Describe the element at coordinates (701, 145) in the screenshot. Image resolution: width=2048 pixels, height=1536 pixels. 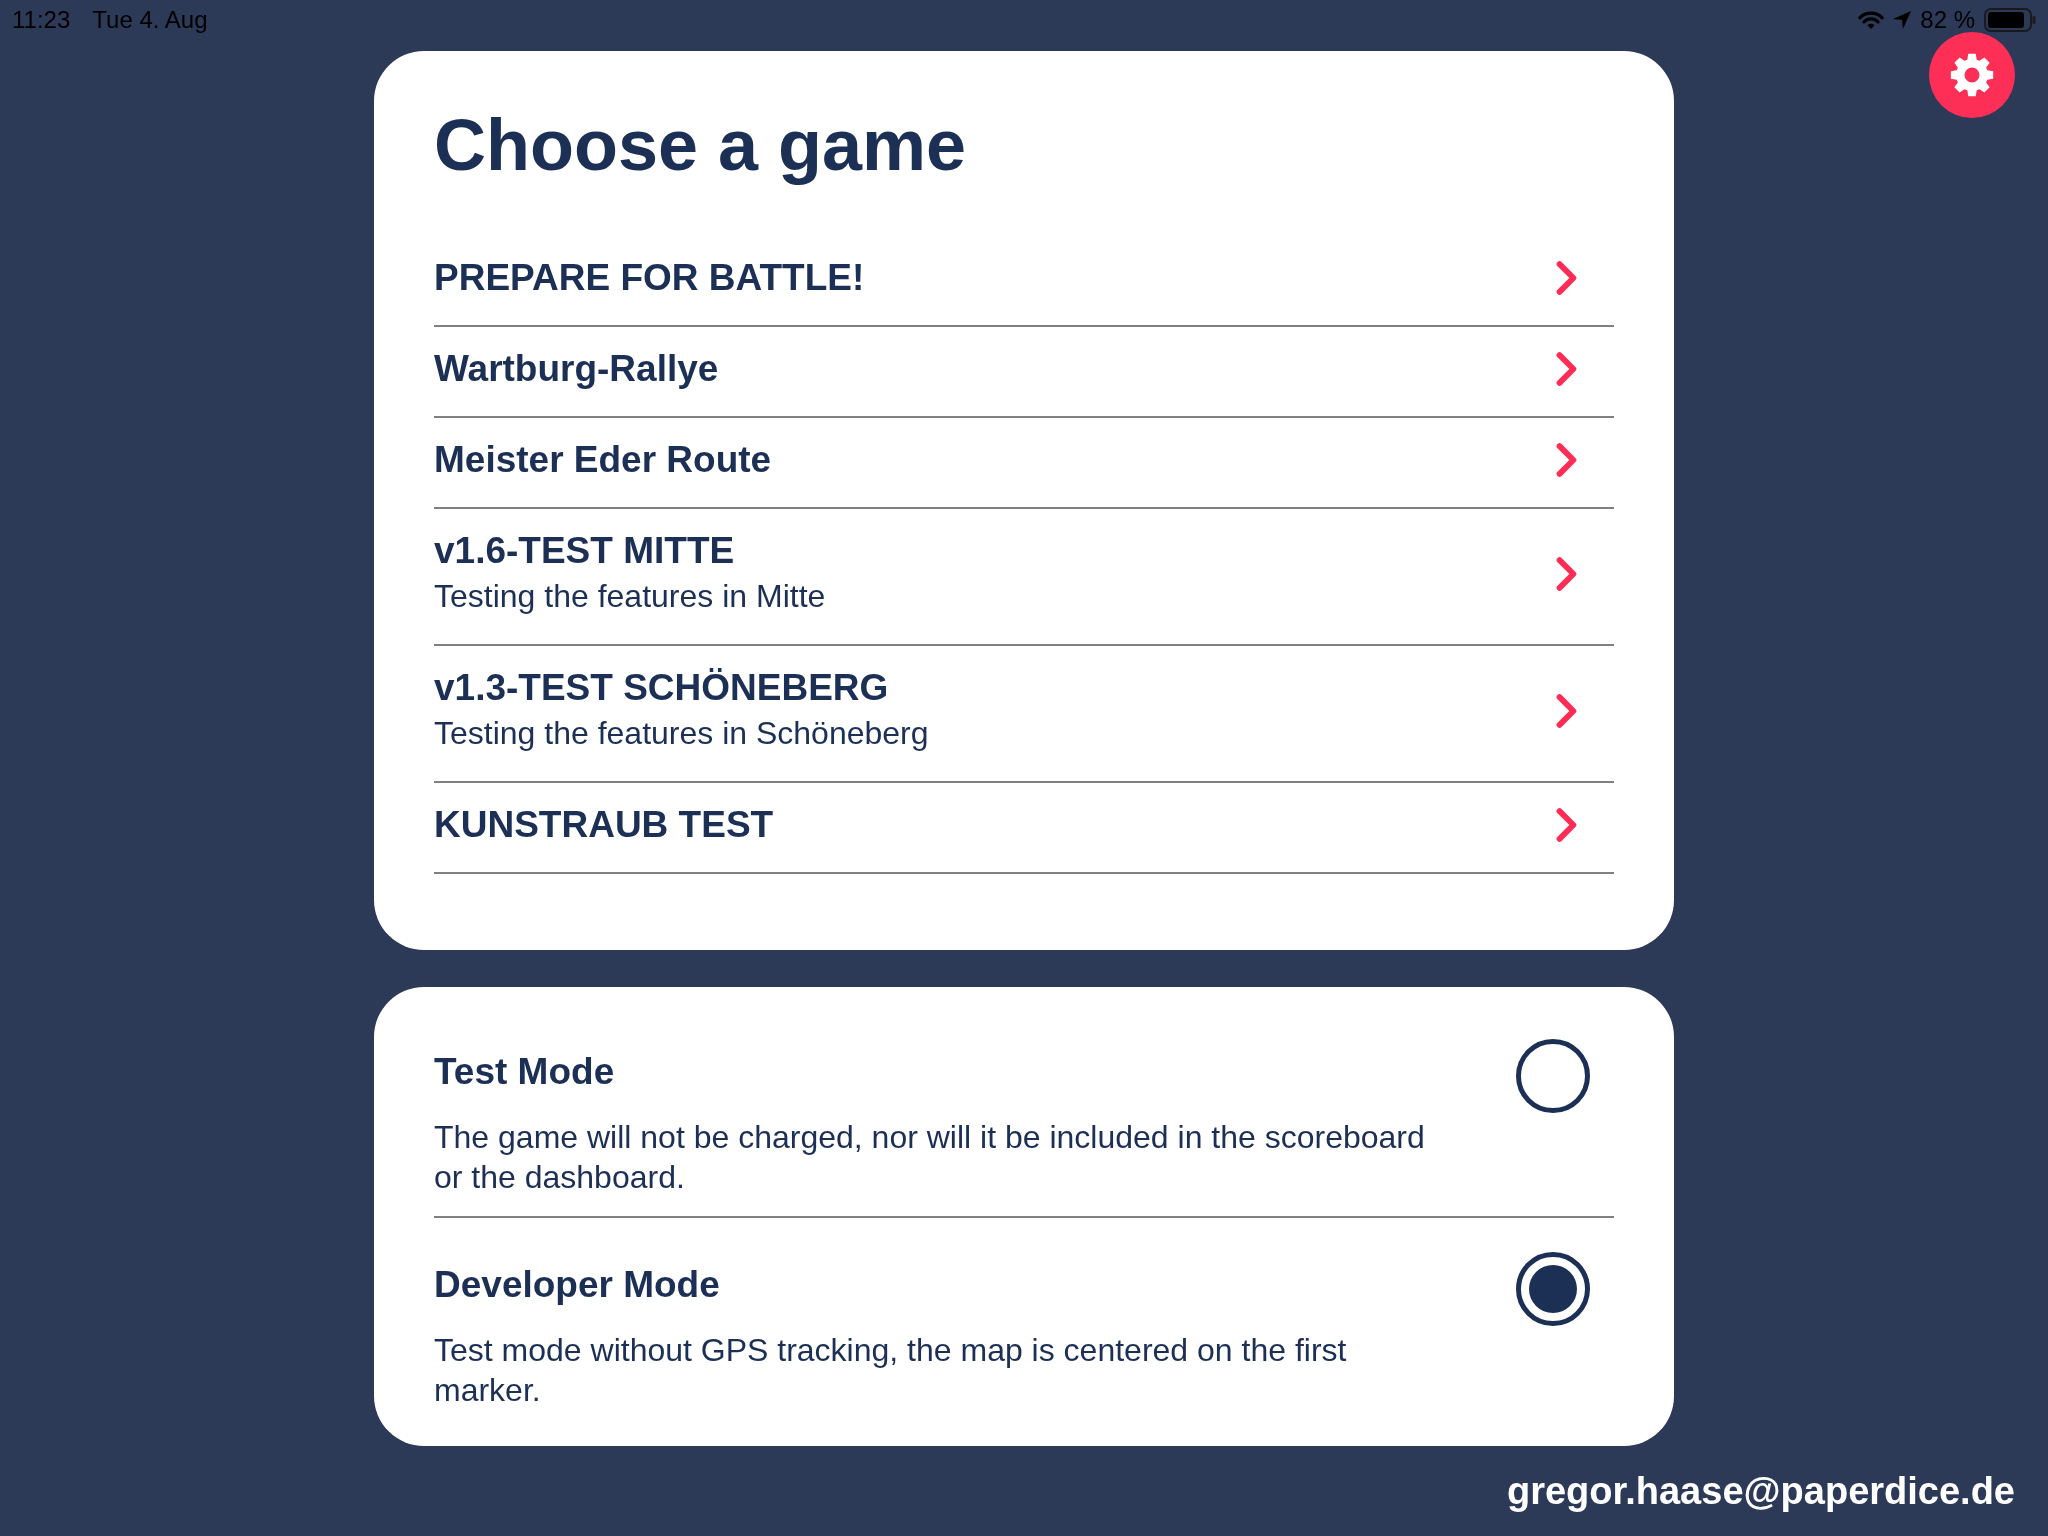
I see `card-title: Choose a game` at that location.